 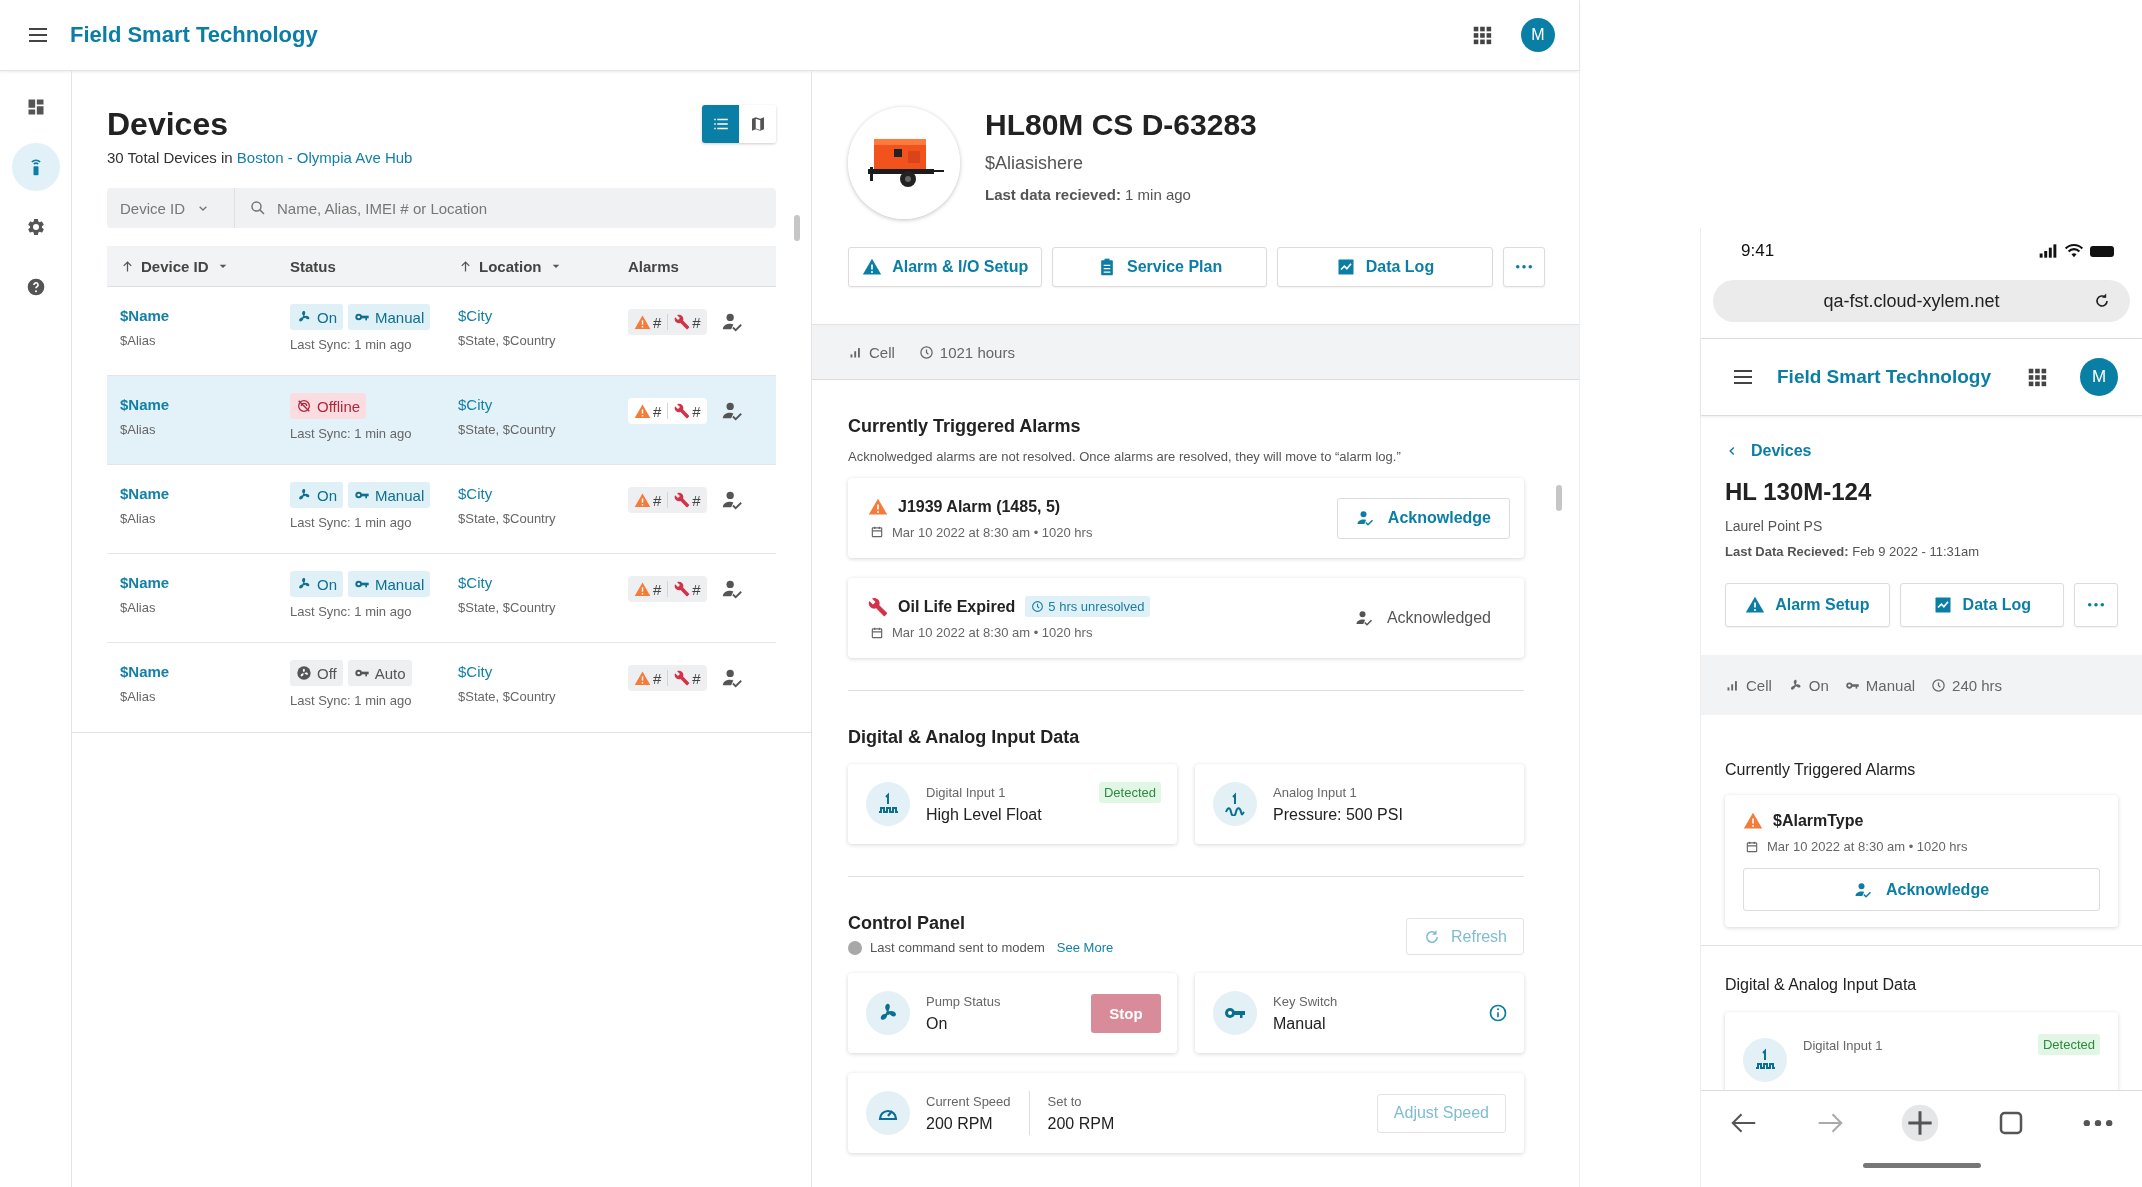 What do you see at coordinates (957, 947) in the screenshot?
I see `command-status: Last command sent to modem` at bounding box center [957, 947].